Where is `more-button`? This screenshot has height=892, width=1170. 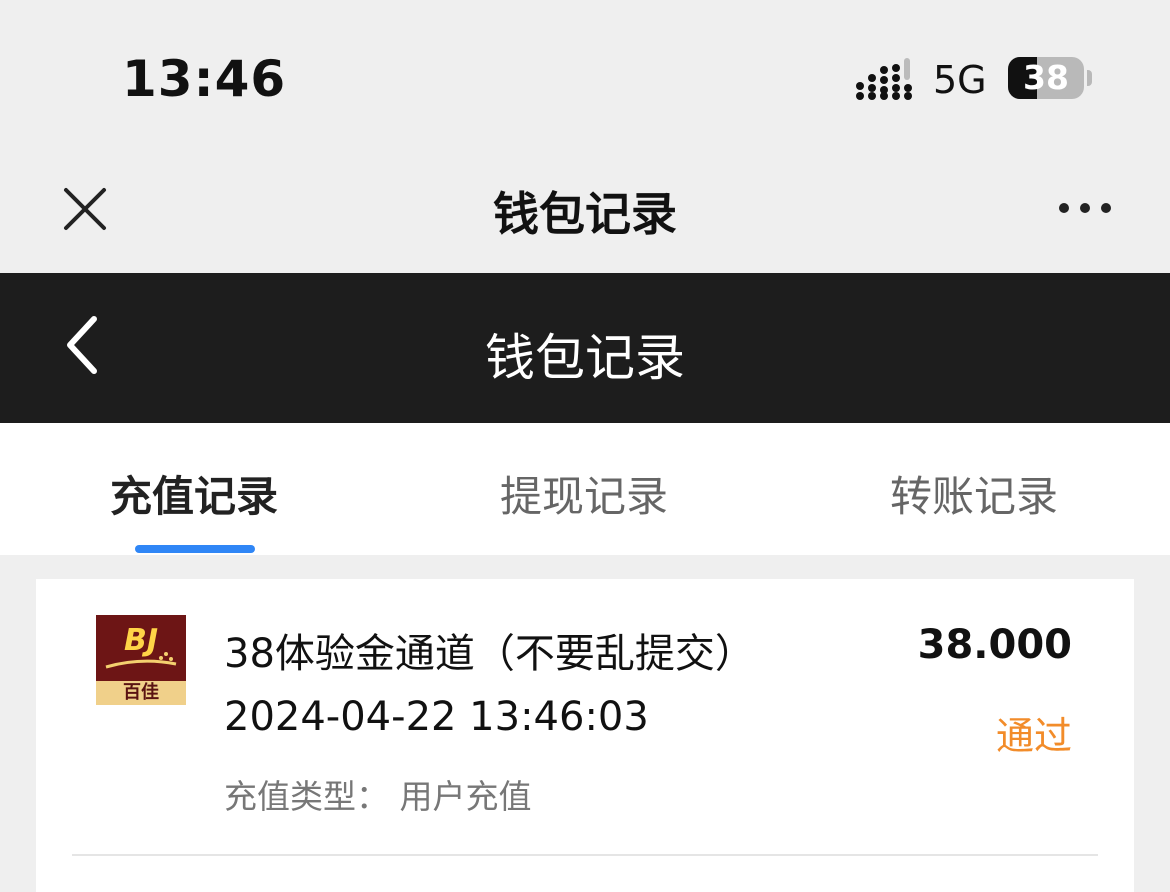
more-button is located at coordinates (1087, 208).